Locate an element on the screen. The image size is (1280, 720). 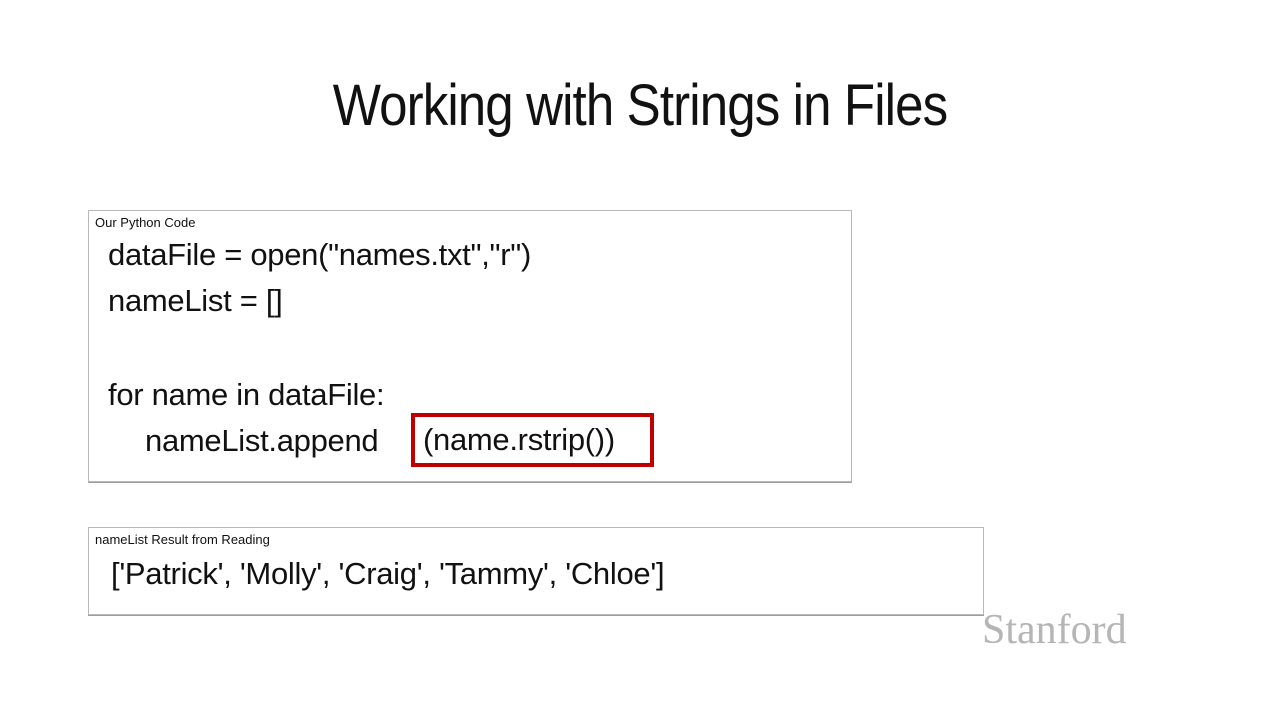
slide-title: Working with Strings in Files is located at coordinates (640, 105).